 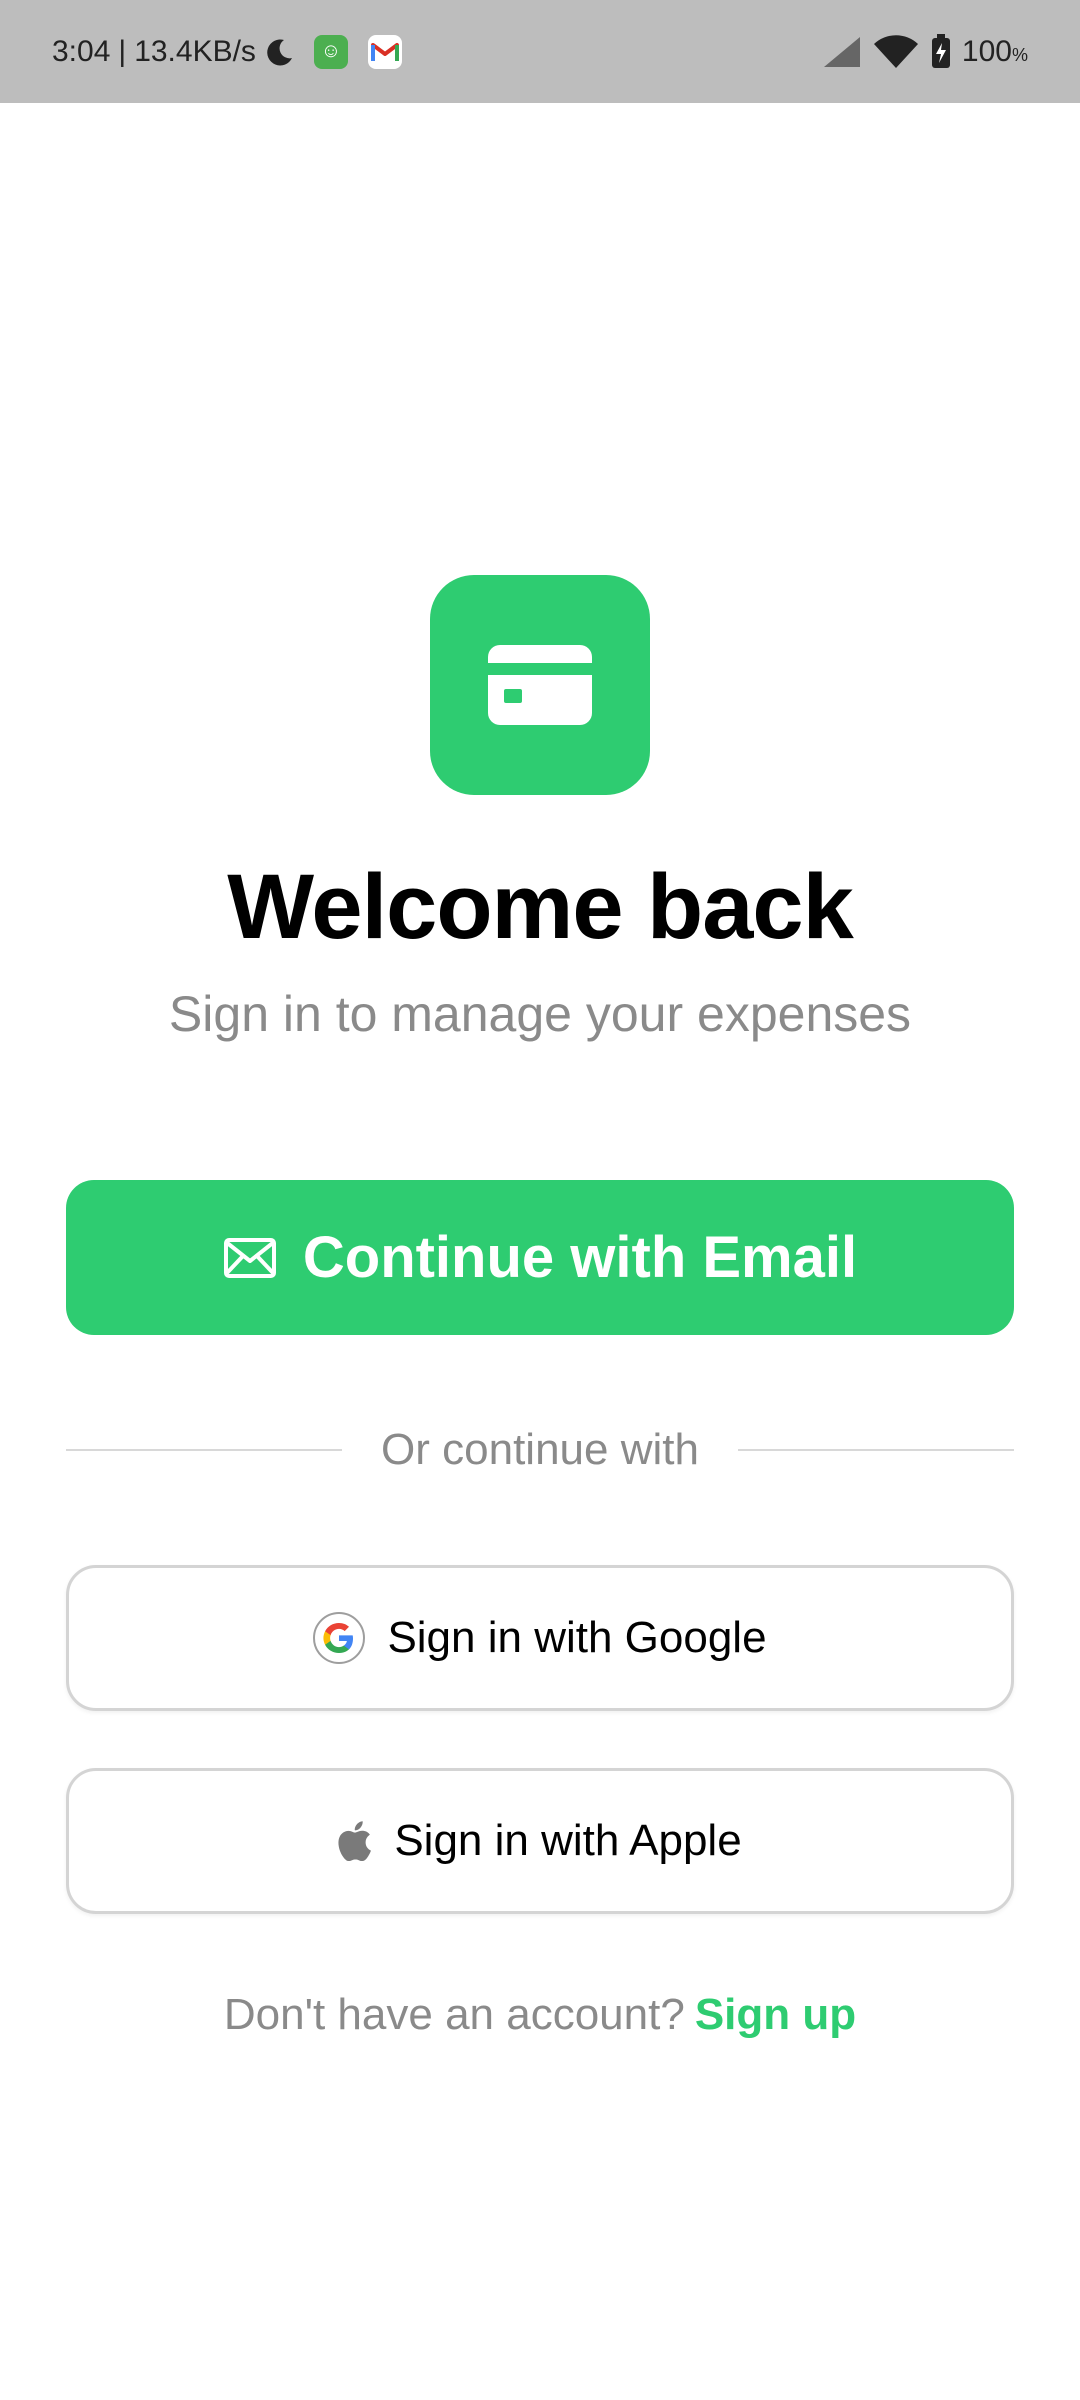 I want to click on divider: Or continue with, so click(x=540, y=1450).